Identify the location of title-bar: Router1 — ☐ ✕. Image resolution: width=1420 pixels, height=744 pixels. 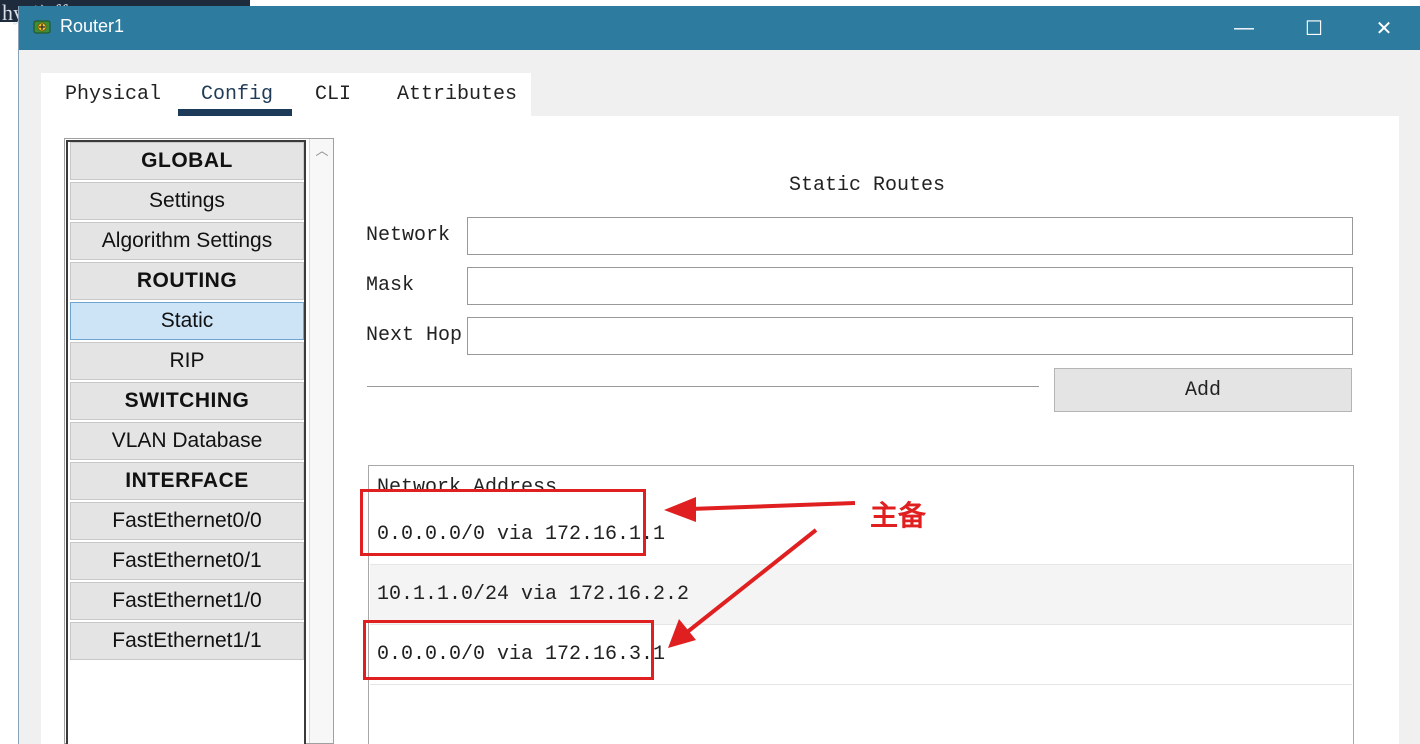
(719, 28).